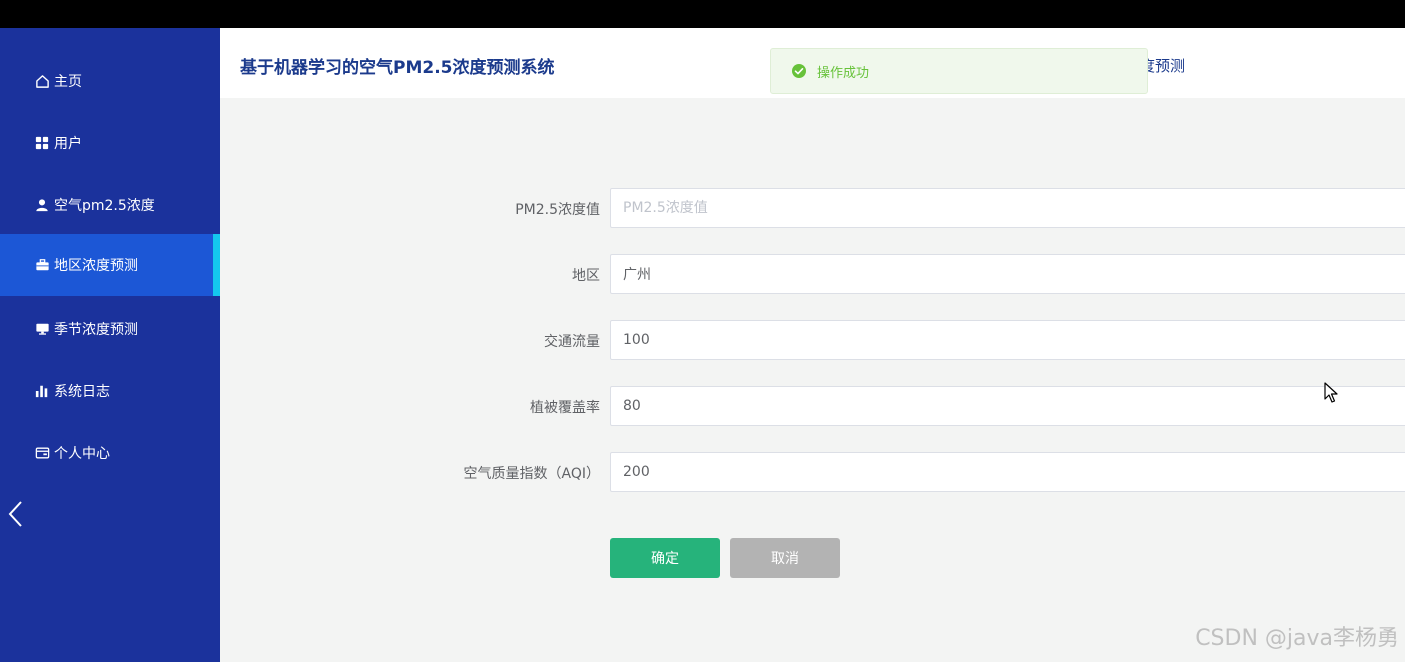 The image size is (1405, 662). Describe the element at coordinates (42, 81) in the screenshot. I see `home-icon` at that location.